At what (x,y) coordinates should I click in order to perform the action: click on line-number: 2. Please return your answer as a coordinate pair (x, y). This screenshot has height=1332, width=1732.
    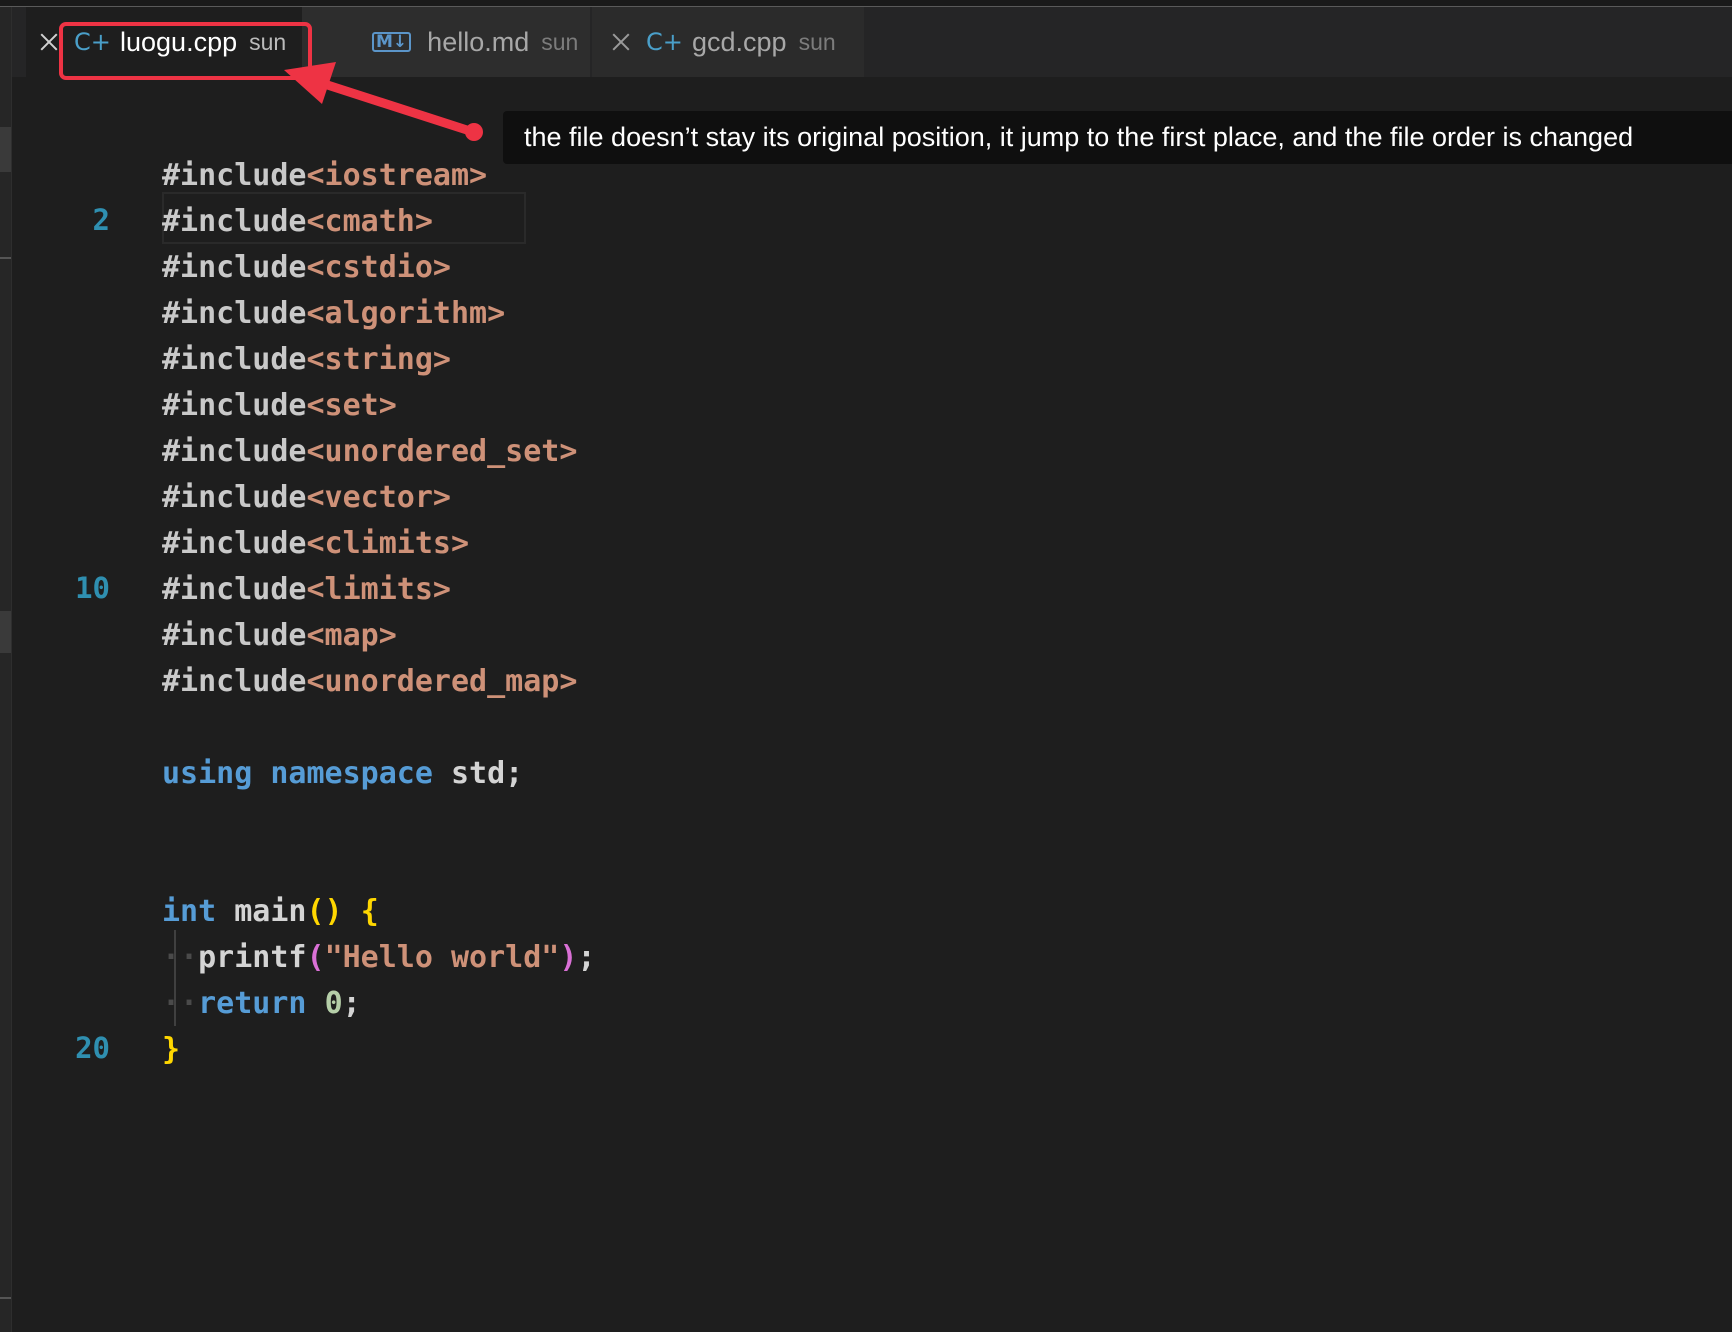
    Looking at the image, I should click on (101, 220).